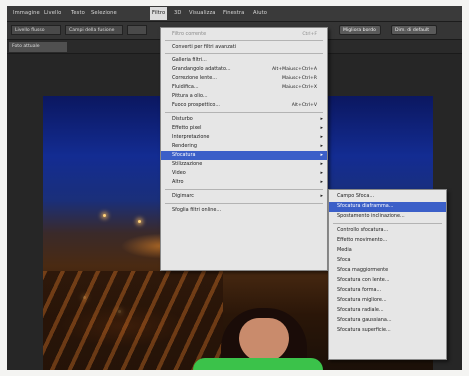  Describe the element at coordinates (360, 30) in the screenshot. I see `refine-edge-button: Migliora bordo` at that location.